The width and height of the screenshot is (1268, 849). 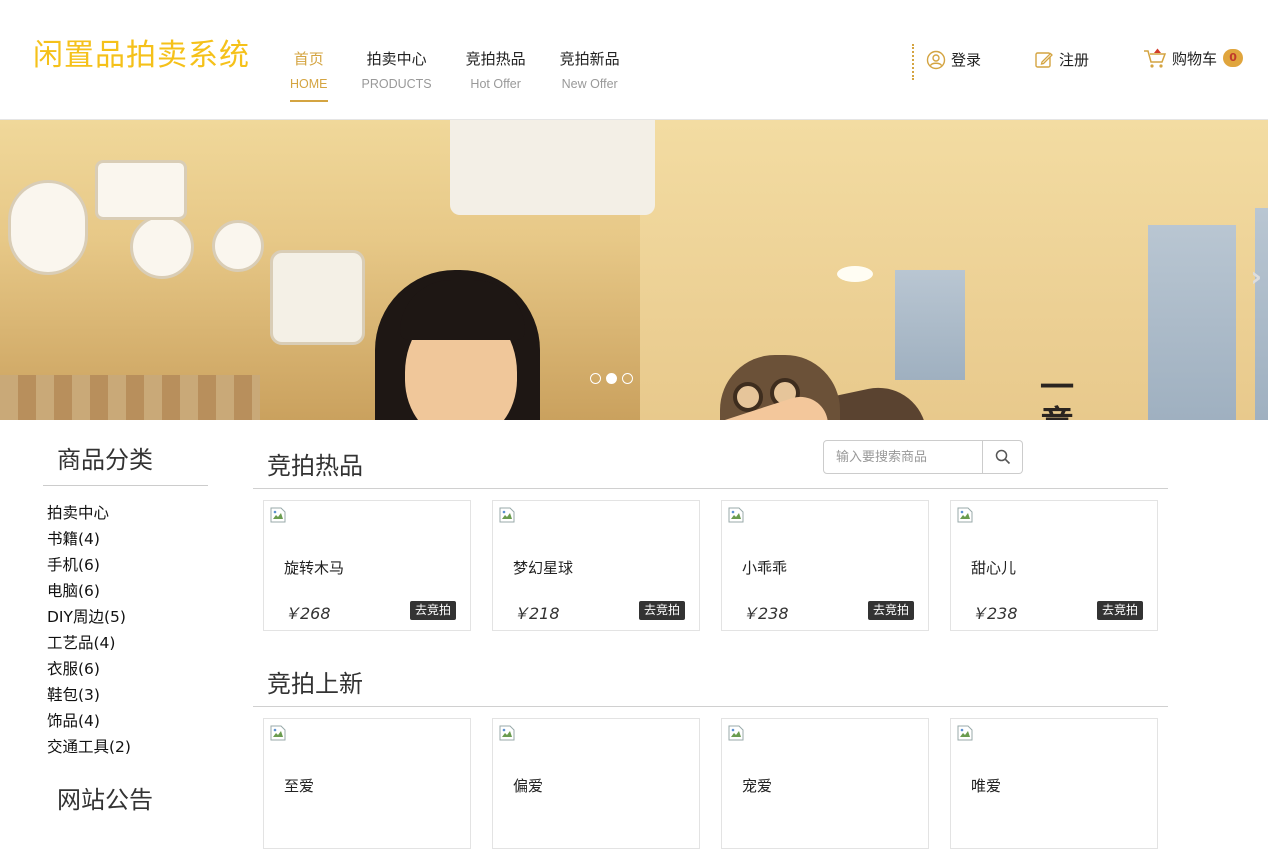 I want to click on banner-lamp, so click(x=855, y=274).